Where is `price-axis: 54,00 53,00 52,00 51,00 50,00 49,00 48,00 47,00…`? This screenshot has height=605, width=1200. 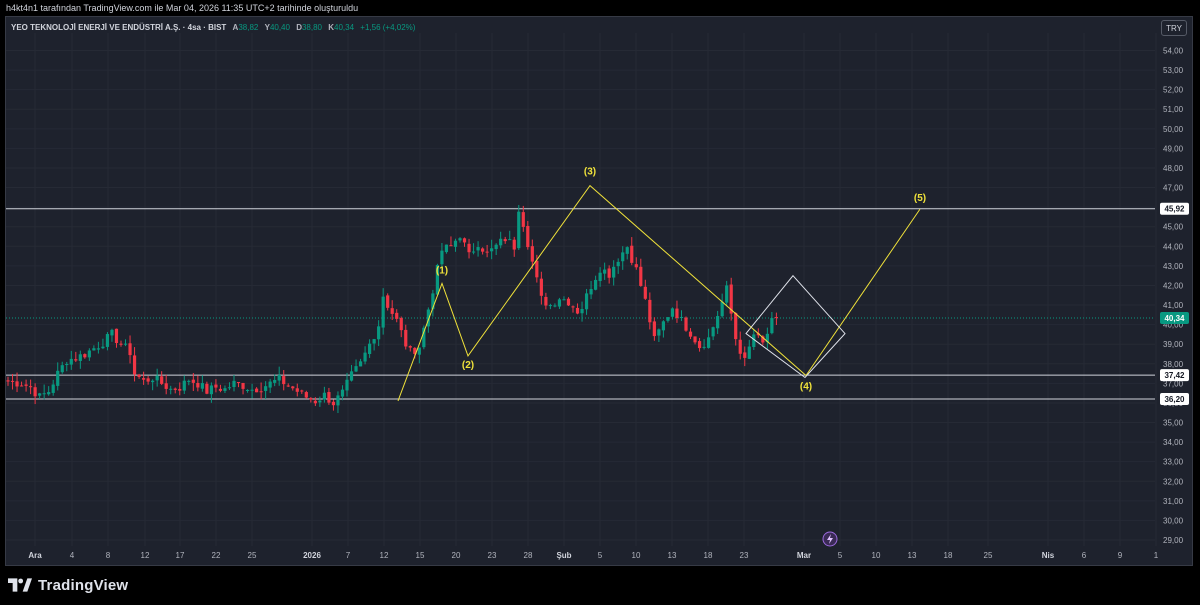
price-axis: 54,00 53,00 52,00 51,00 50,00 49,00 48,00 47,00… is located at coordinates (1173, 296).